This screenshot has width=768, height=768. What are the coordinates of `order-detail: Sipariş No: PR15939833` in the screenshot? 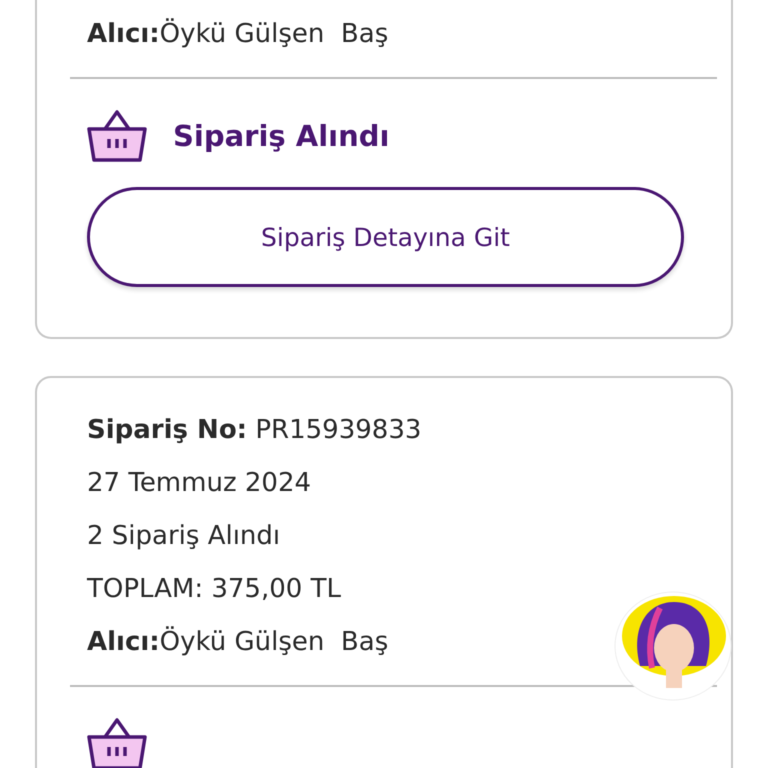 It's located at (254, 430).